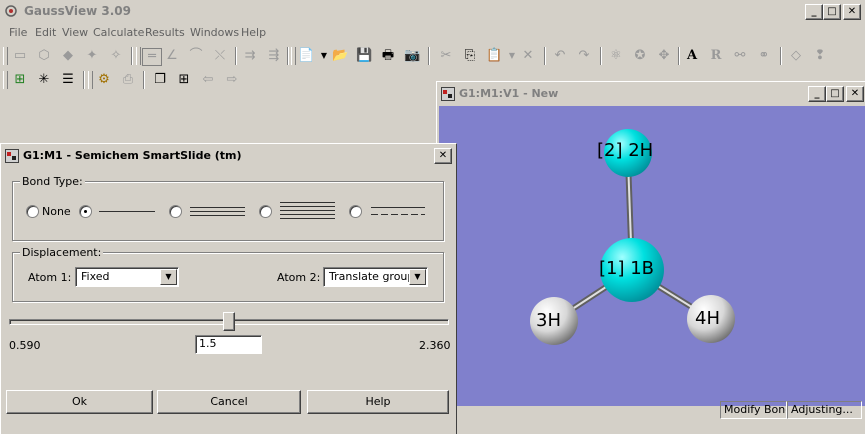 Image resolution: width=865 pixels, height=434 pixels. I want to click on print-icon: 🖶, so click(388, 56).